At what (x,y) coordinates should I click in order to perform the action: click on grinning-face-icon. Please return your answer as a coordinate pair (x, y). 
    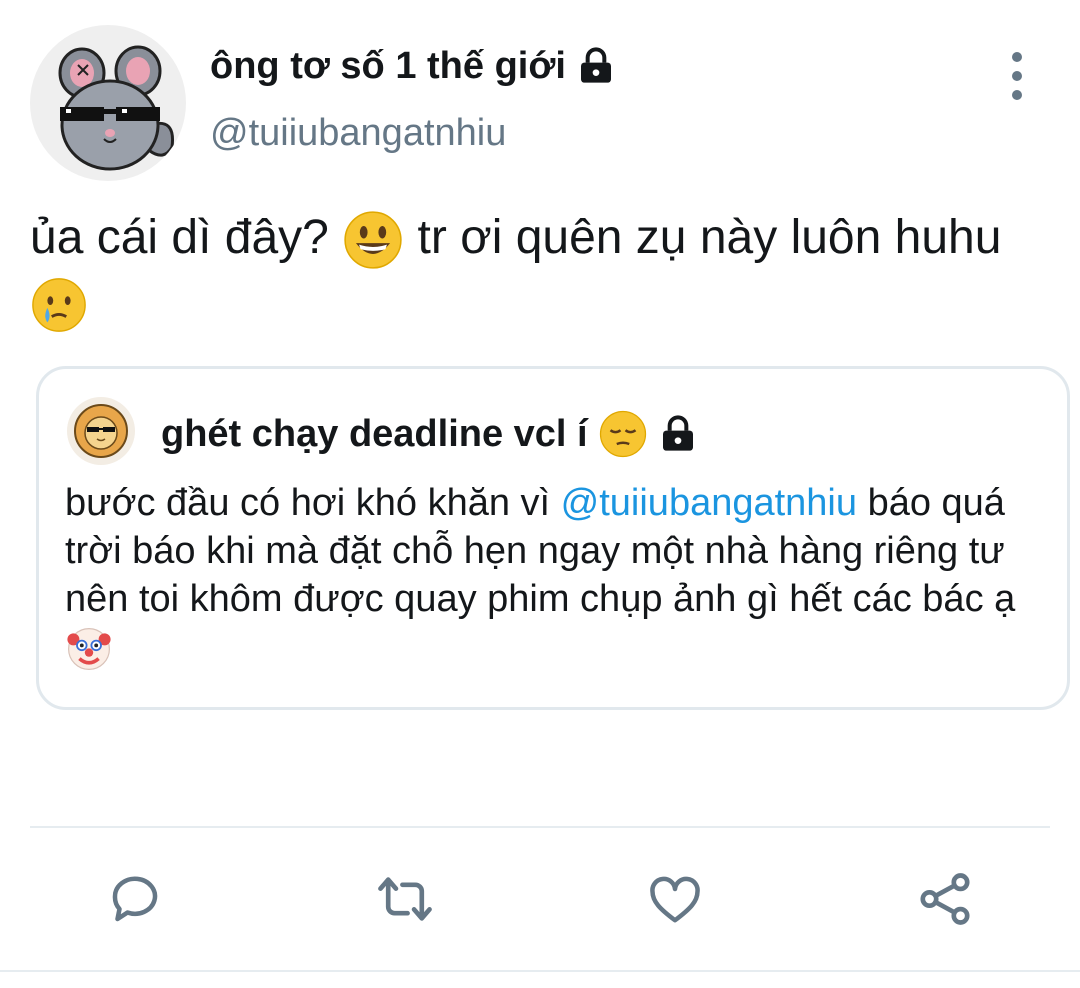
    Looking at the image, I should click on (373, 240).